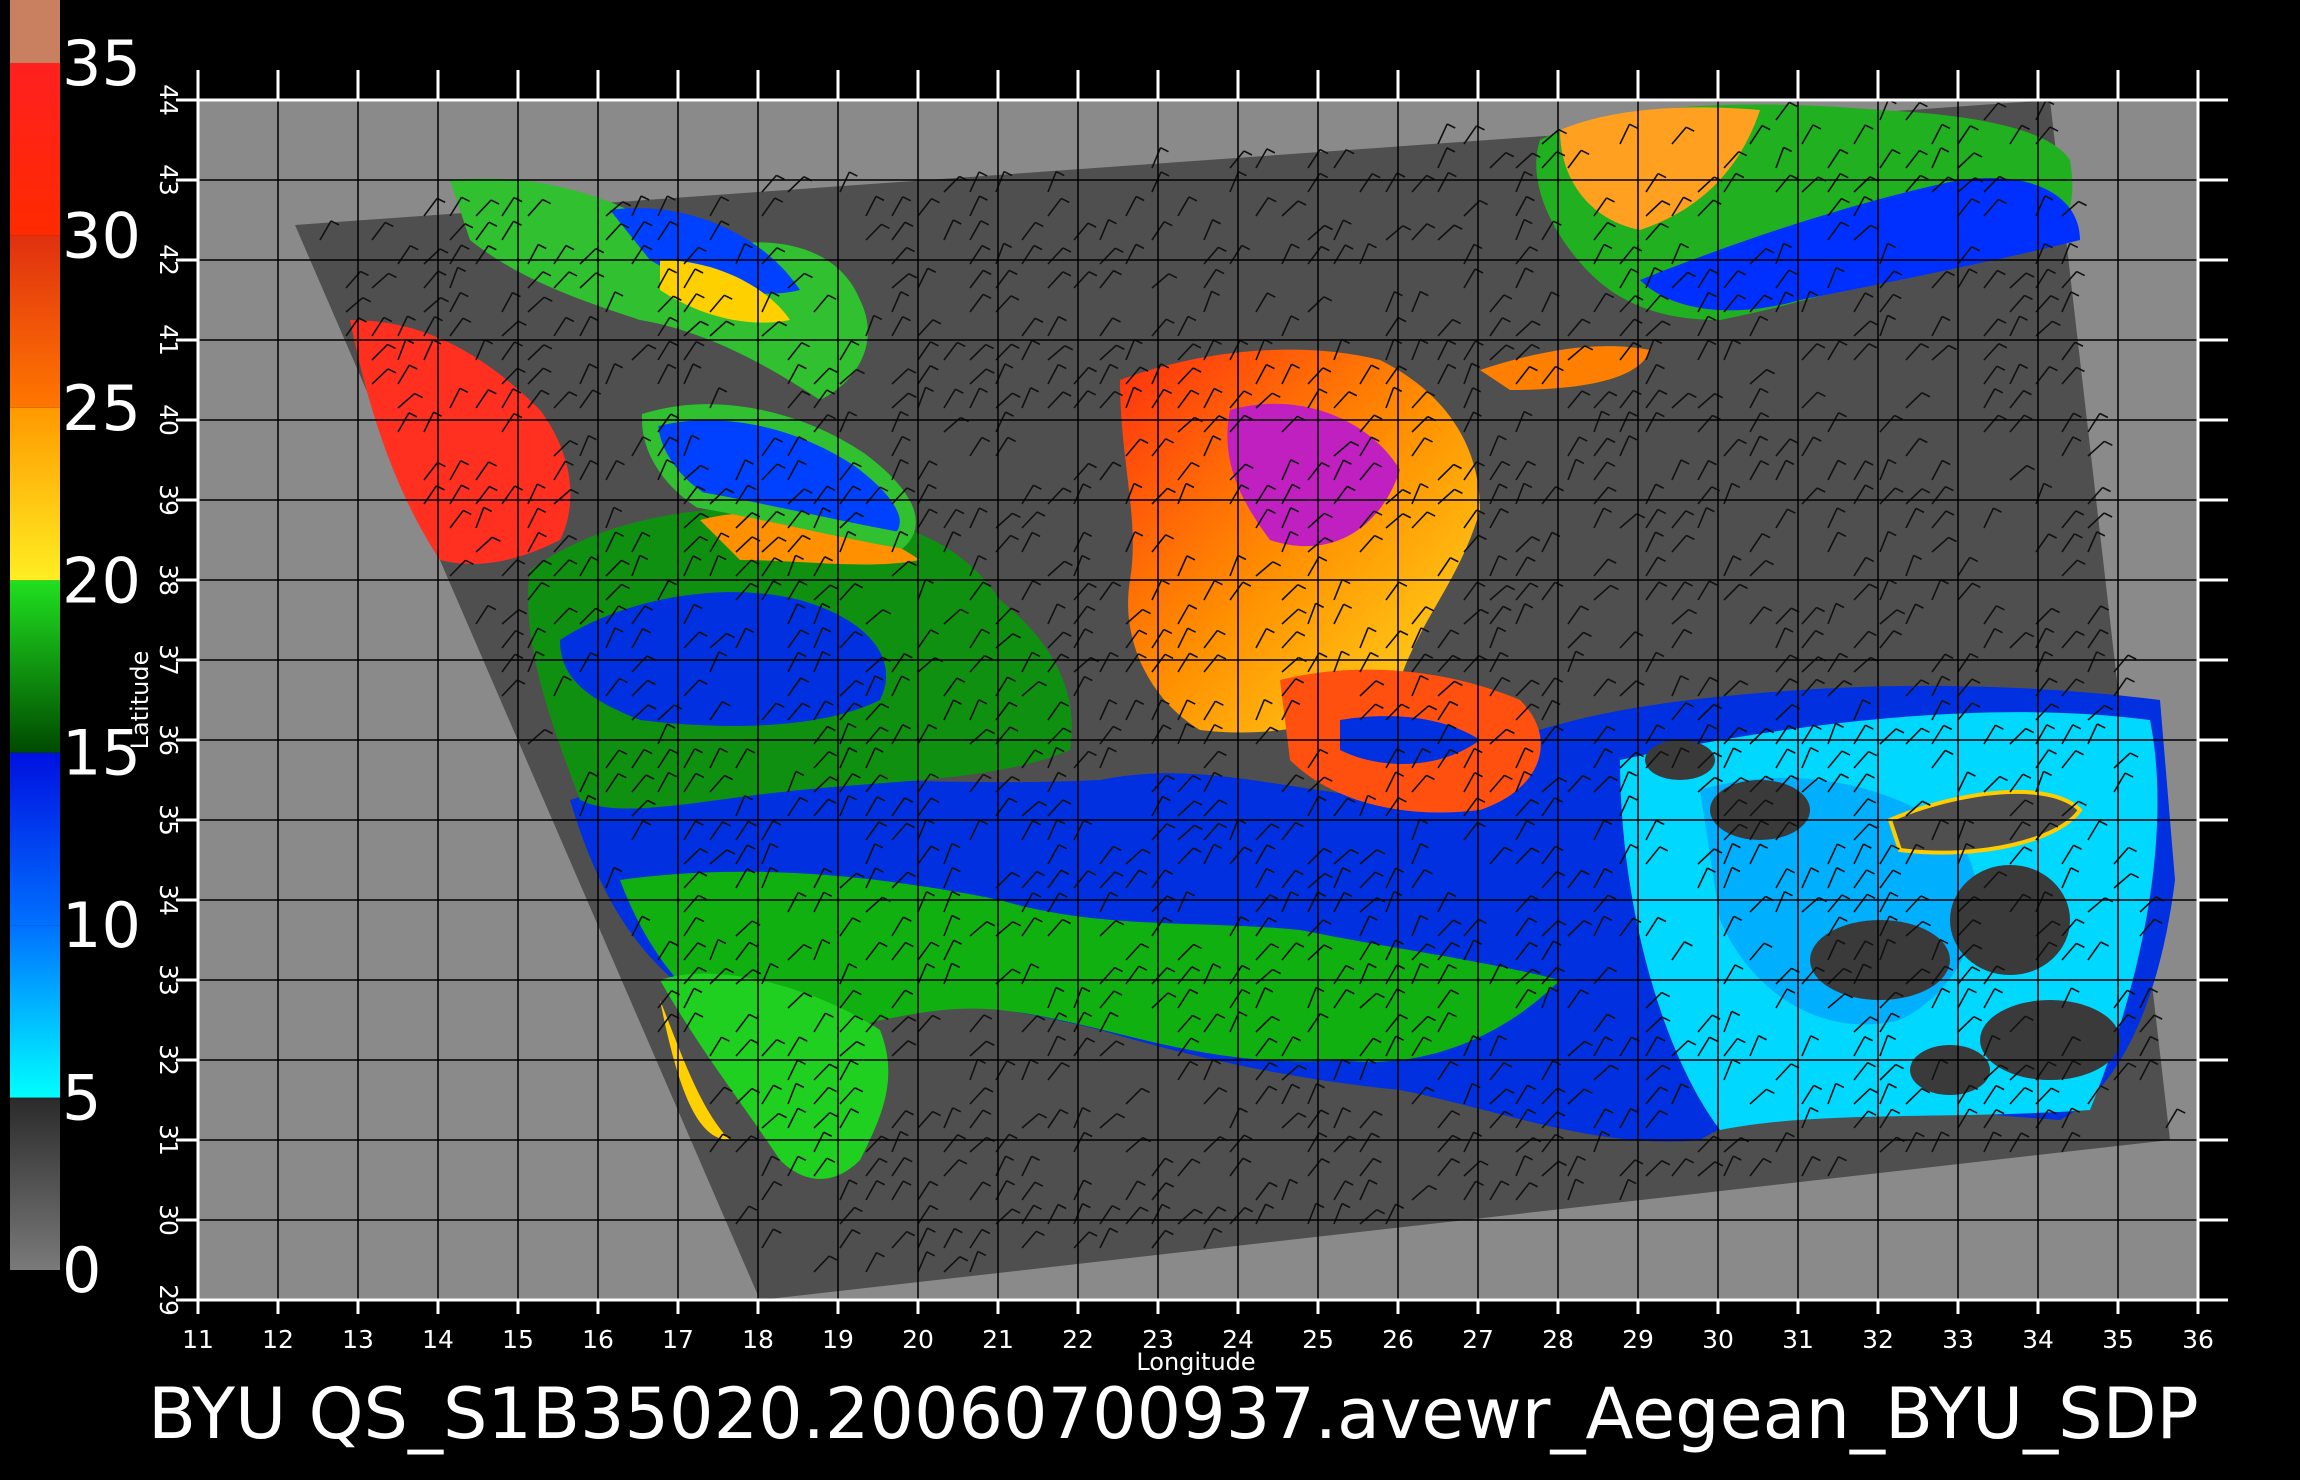 The height and width of the screenshot is (1480, 2300). I want to click on lon-tick-label: 30, so click(1718, 1339).